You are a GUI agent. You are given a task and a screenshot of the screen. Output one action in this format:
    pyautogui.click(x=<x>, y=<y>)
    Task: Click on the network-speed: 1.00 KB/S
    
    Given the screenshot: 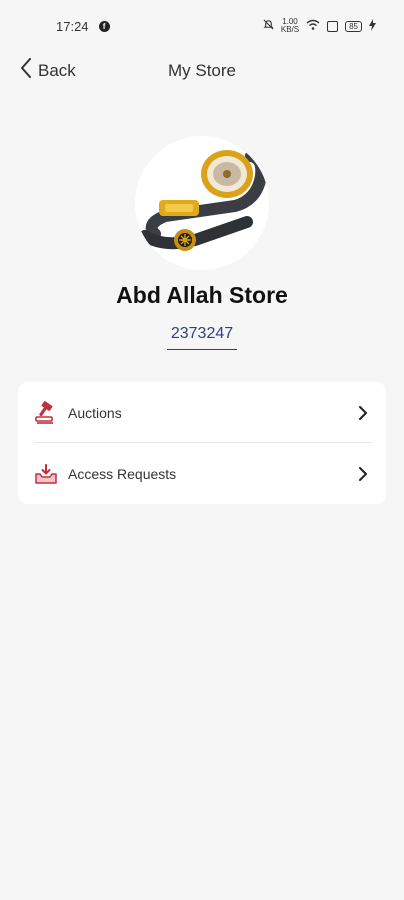 What is the action you would take?
    pyautogui.click(x=290, y=26)
    